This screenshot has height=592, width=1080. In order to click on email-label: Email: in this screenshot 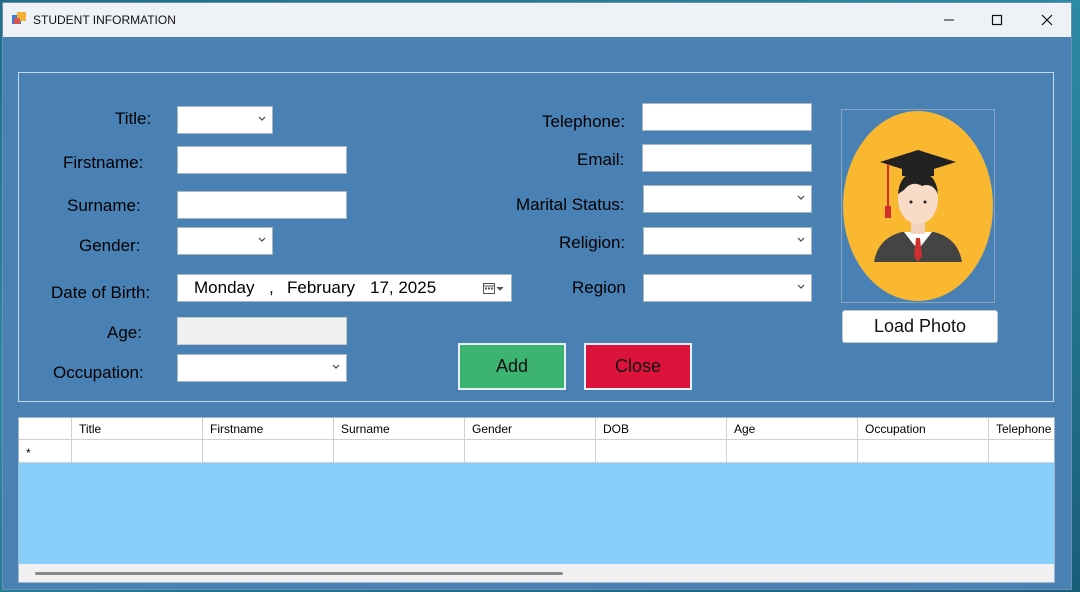, I will do `click(601, 159)`.